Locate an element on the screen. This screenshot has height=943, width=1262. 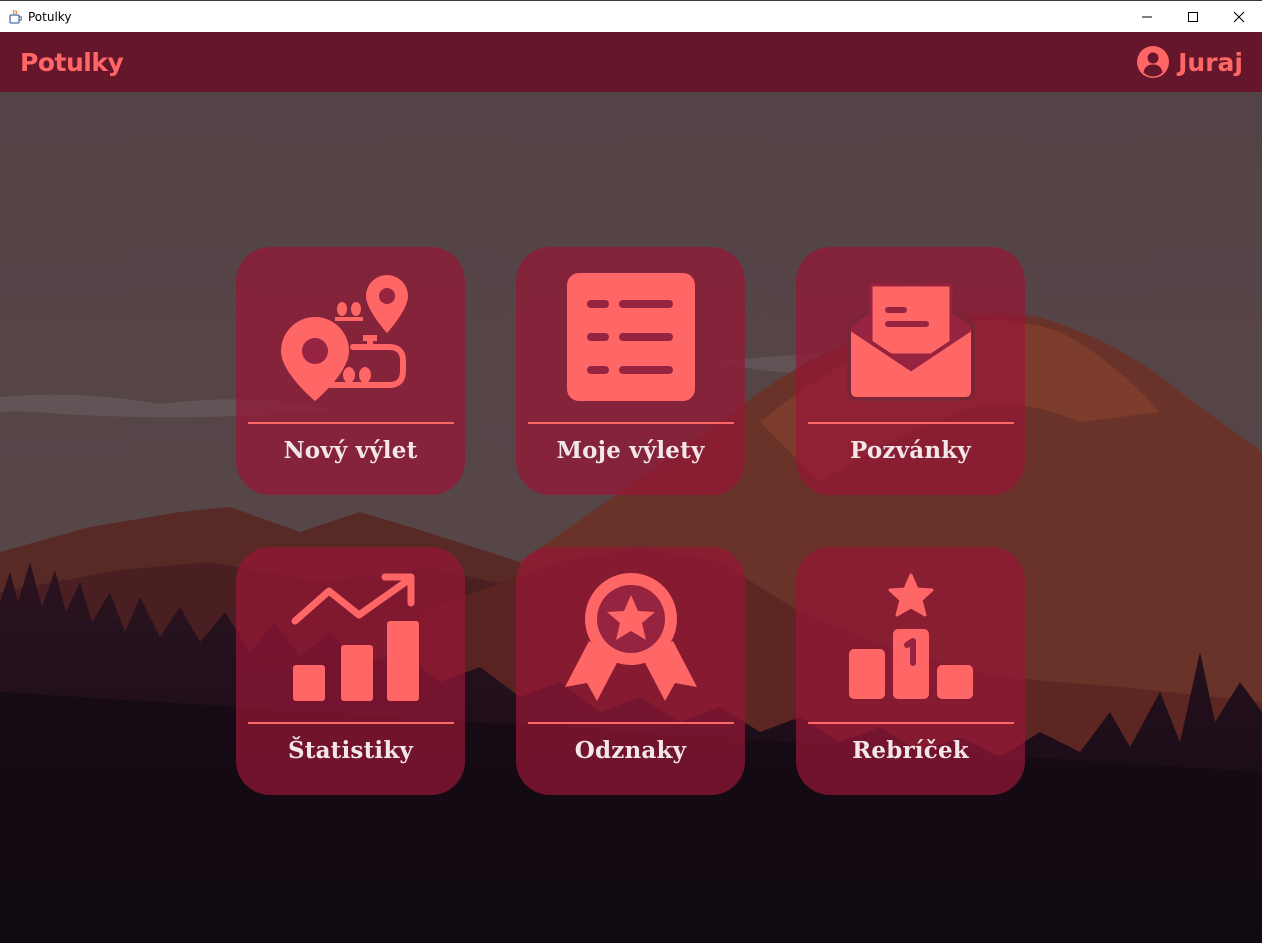
badge-award-icon is located at coordinates (630, 637).